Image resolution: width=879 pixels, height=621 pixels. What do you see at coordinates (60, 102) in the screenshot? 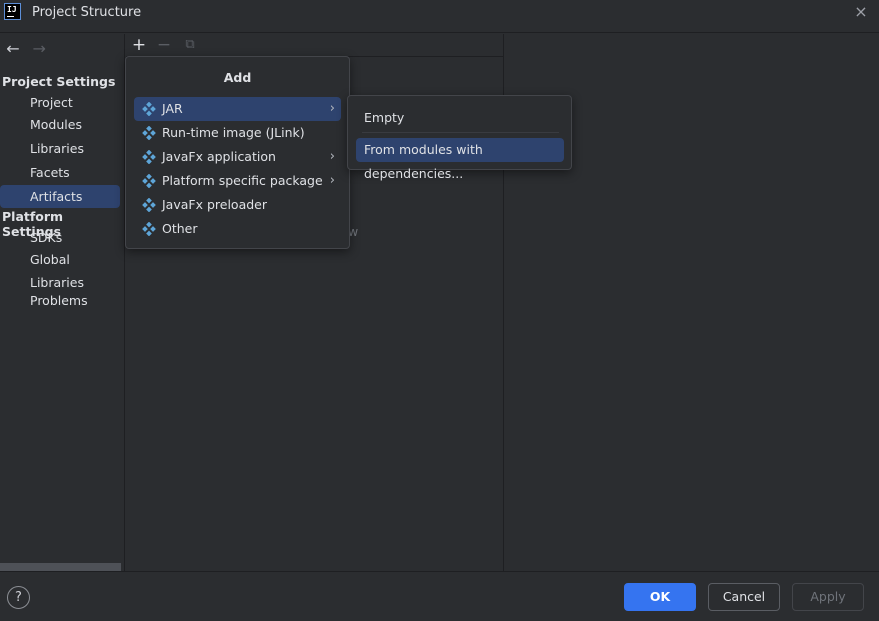
I see `sidebar-item-project: Project` at bounding box center [60, 102].